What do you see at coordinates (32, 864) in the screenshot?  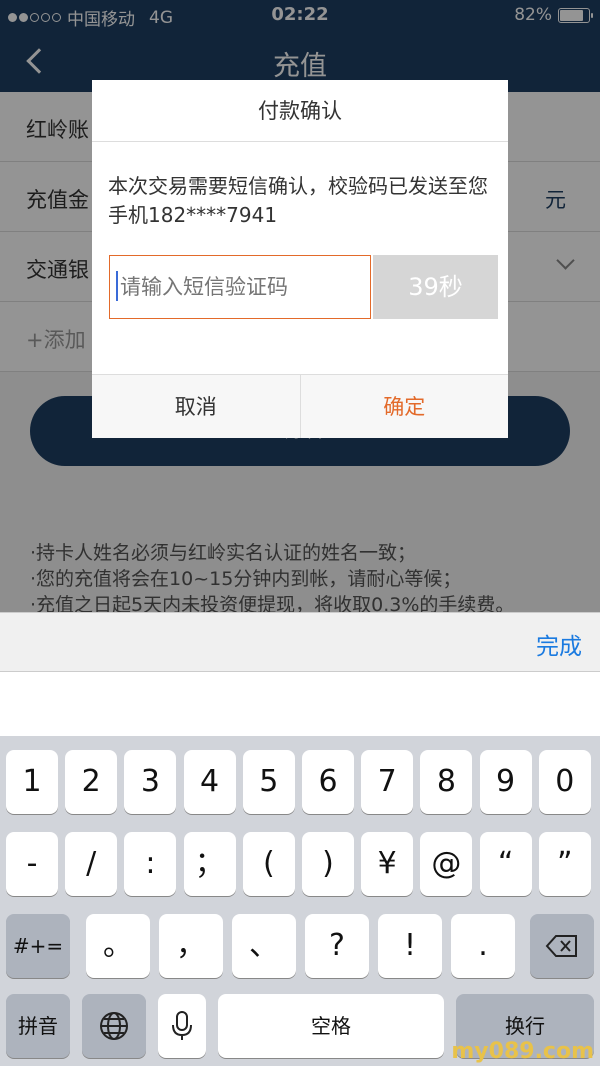 I see `key-symbol: -` at bounding box center [32, 864].